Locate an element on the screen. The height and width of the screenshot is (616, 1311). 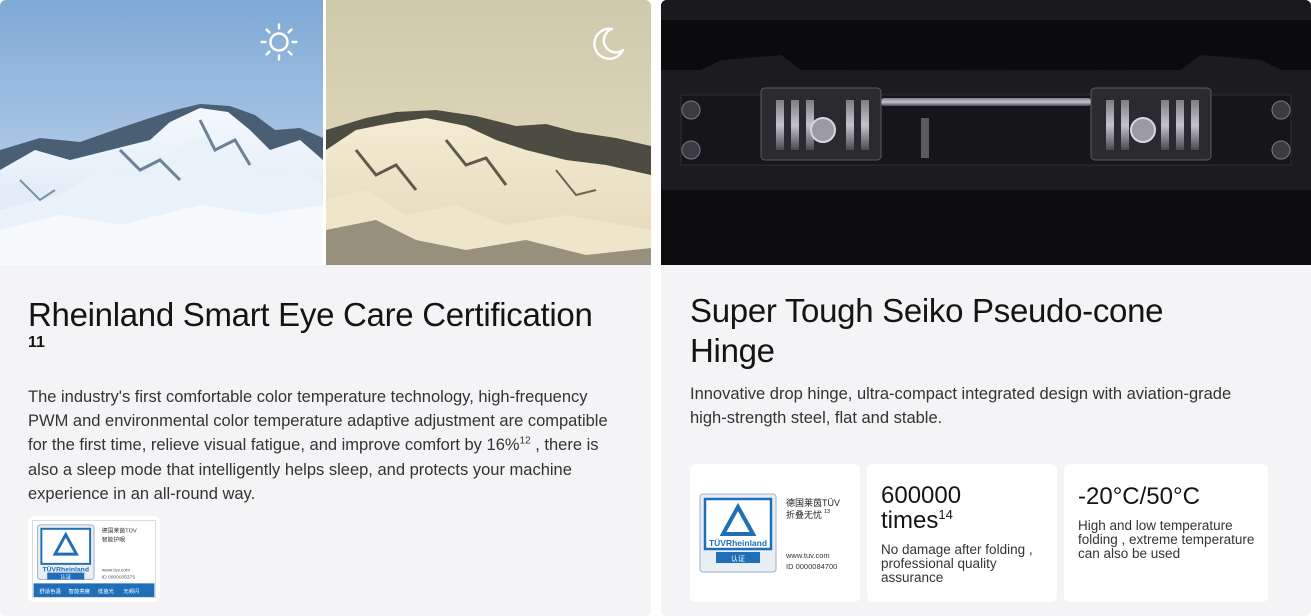
hinge-title: Super Tough Seiko Pseudo-cone Hinge is located at coordinates (927, 330).